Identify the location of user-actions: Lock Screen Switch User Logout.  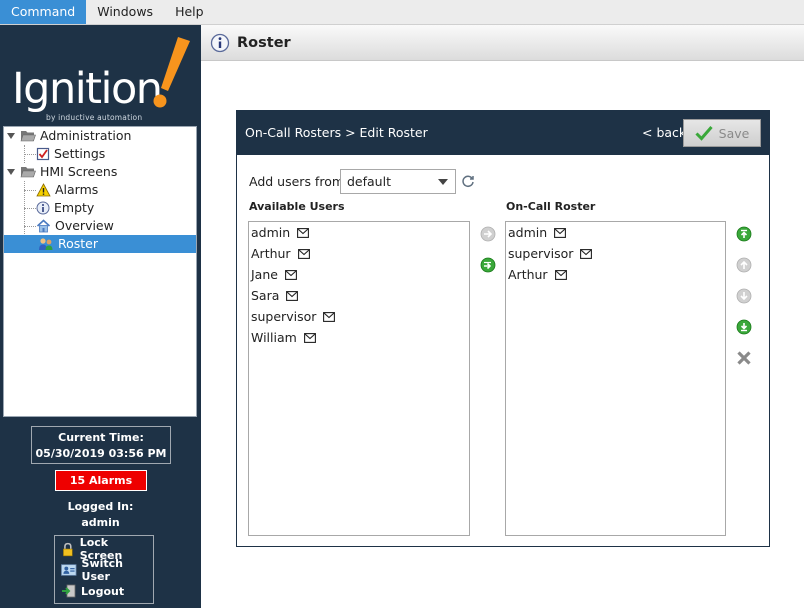
(104, 569).